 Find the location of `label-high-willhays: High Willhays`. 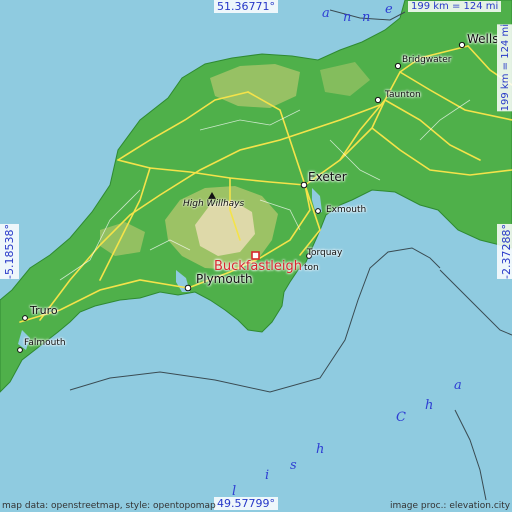

label-high-willhays: High Willhays is located at coordinates (213, 204).